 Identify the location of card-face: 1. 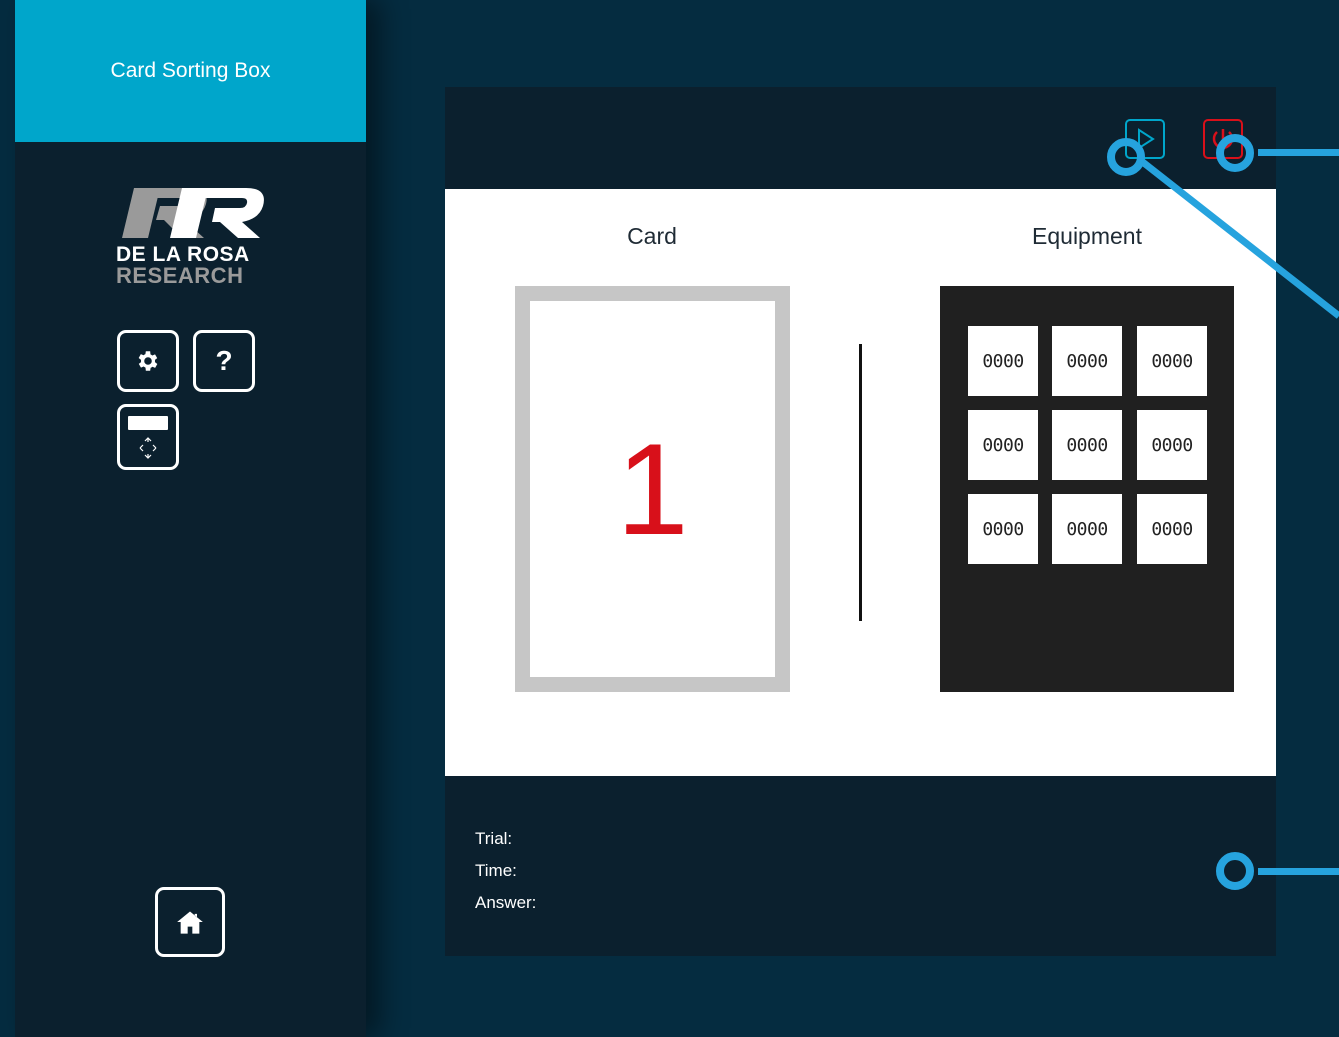
(652, 489).